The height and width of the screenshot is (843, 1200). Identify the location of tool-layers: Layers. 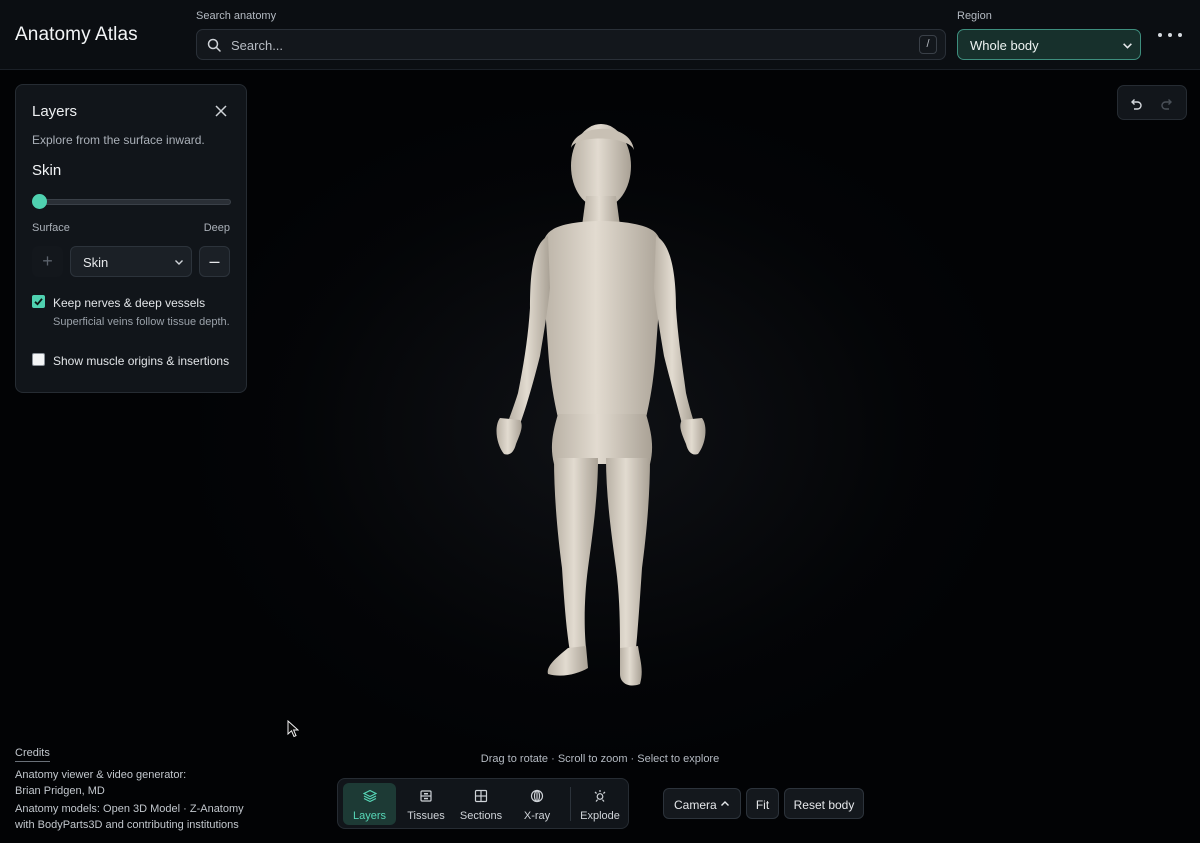
(369, 804).